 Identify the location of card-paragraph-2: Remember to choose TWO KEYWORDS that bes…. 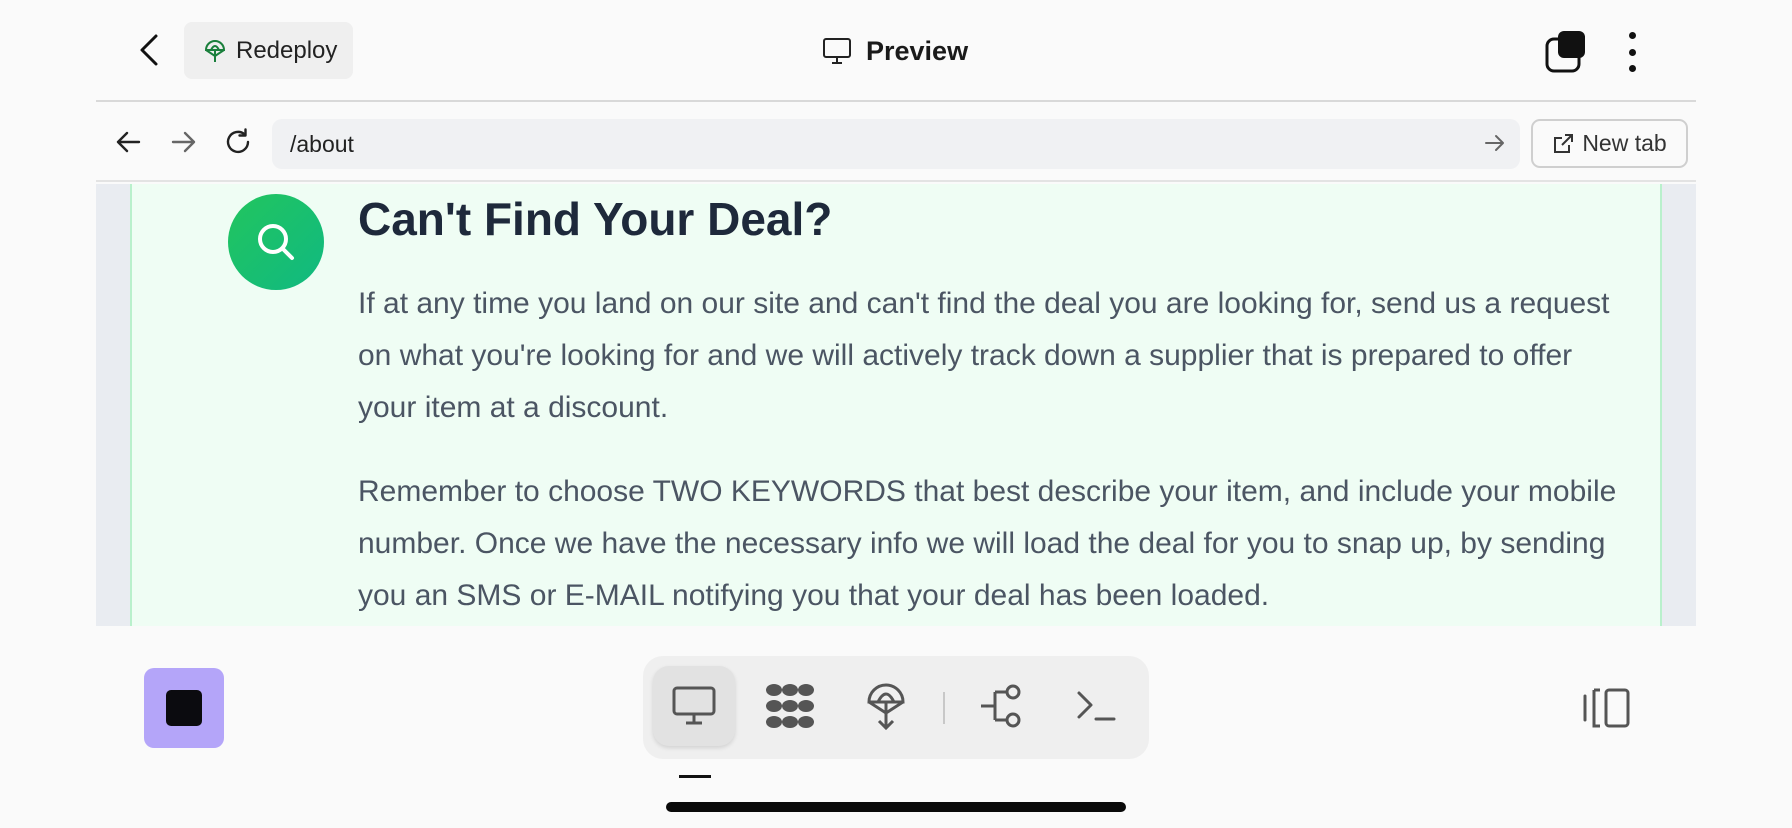
(987, 543).